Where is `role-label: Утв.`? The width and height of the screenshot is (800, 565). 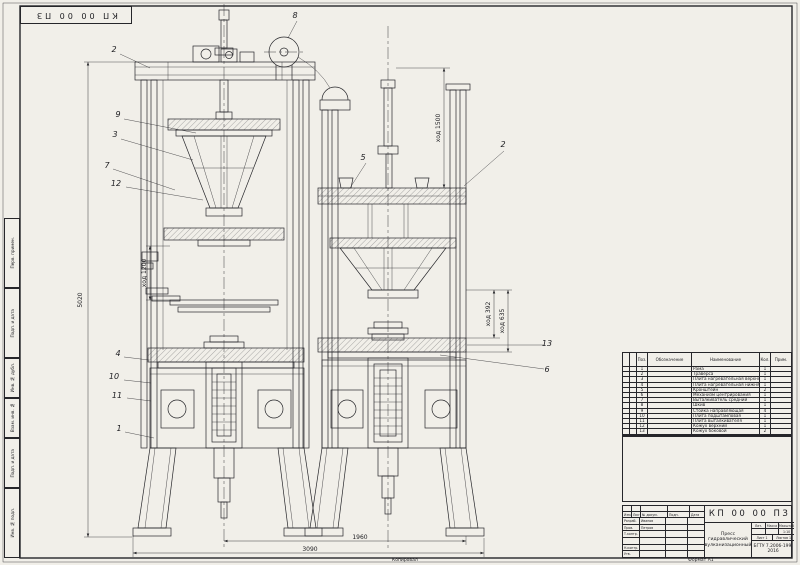
role-label: Утв. is located at coordinates (631, 554).